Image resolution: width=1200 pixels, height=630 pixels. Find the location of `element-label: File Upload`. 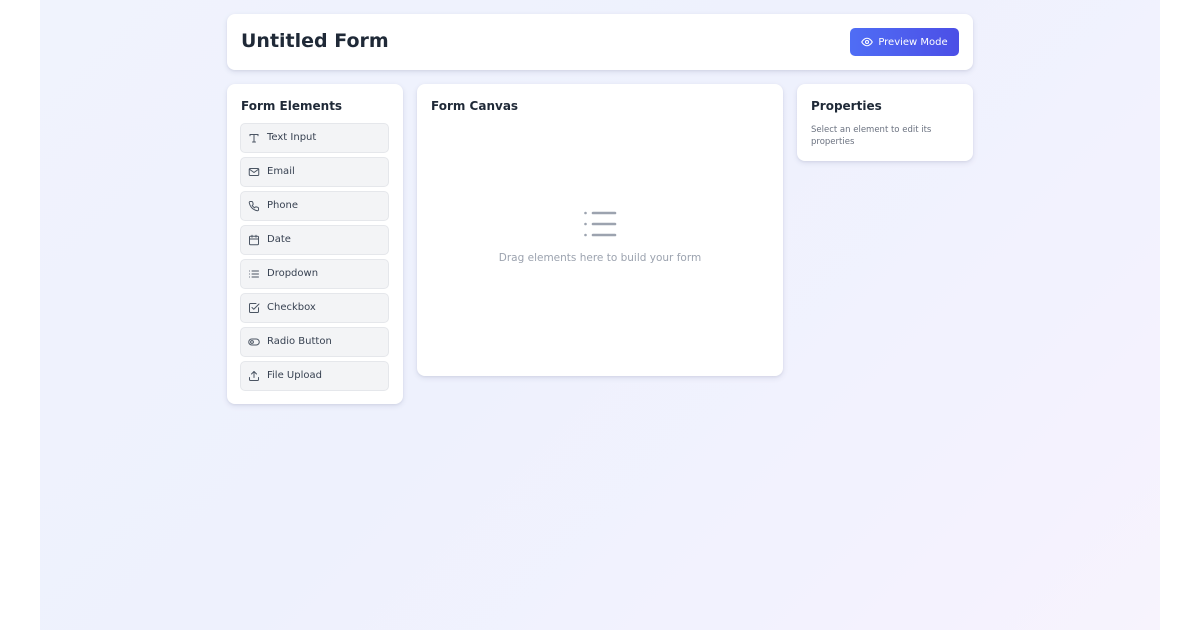

element-label: File Upload is located at coordinates (294, 375).